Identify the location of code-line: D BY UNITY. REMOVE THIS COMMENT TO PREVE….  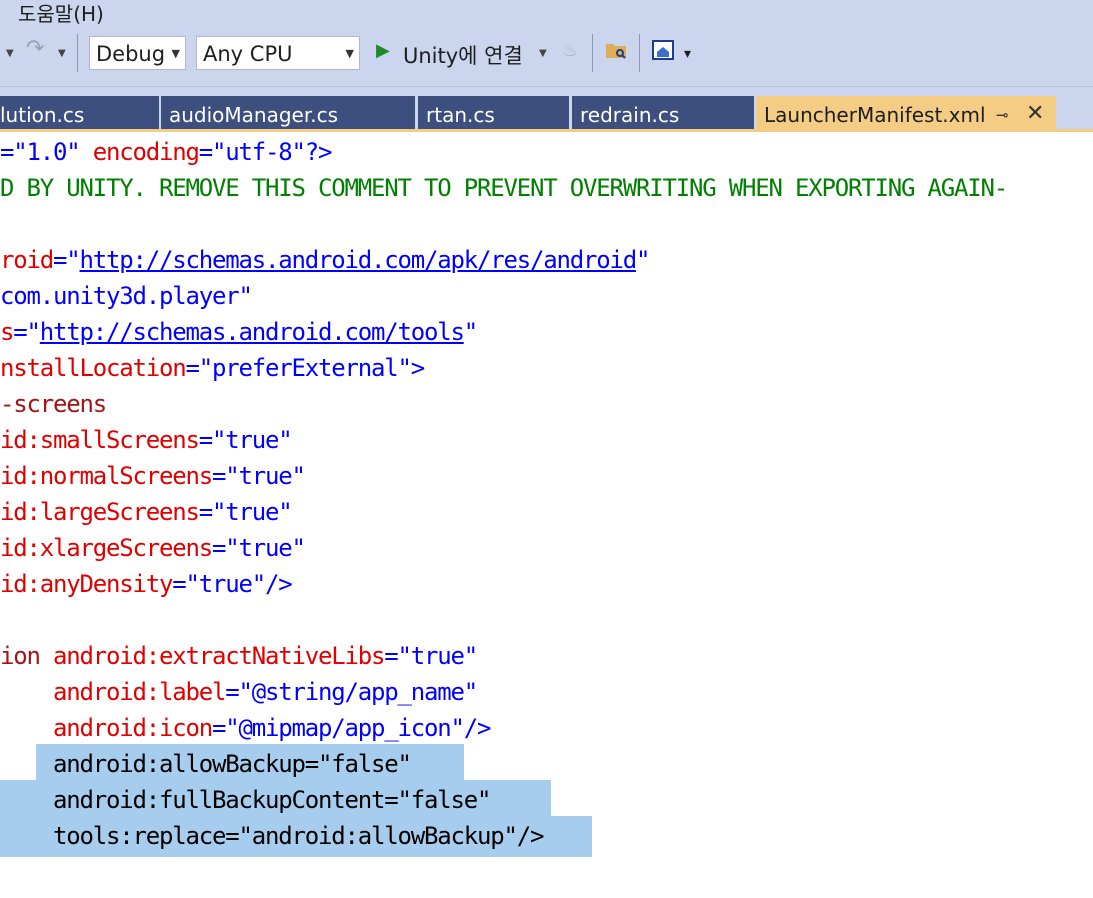
(504, 188).